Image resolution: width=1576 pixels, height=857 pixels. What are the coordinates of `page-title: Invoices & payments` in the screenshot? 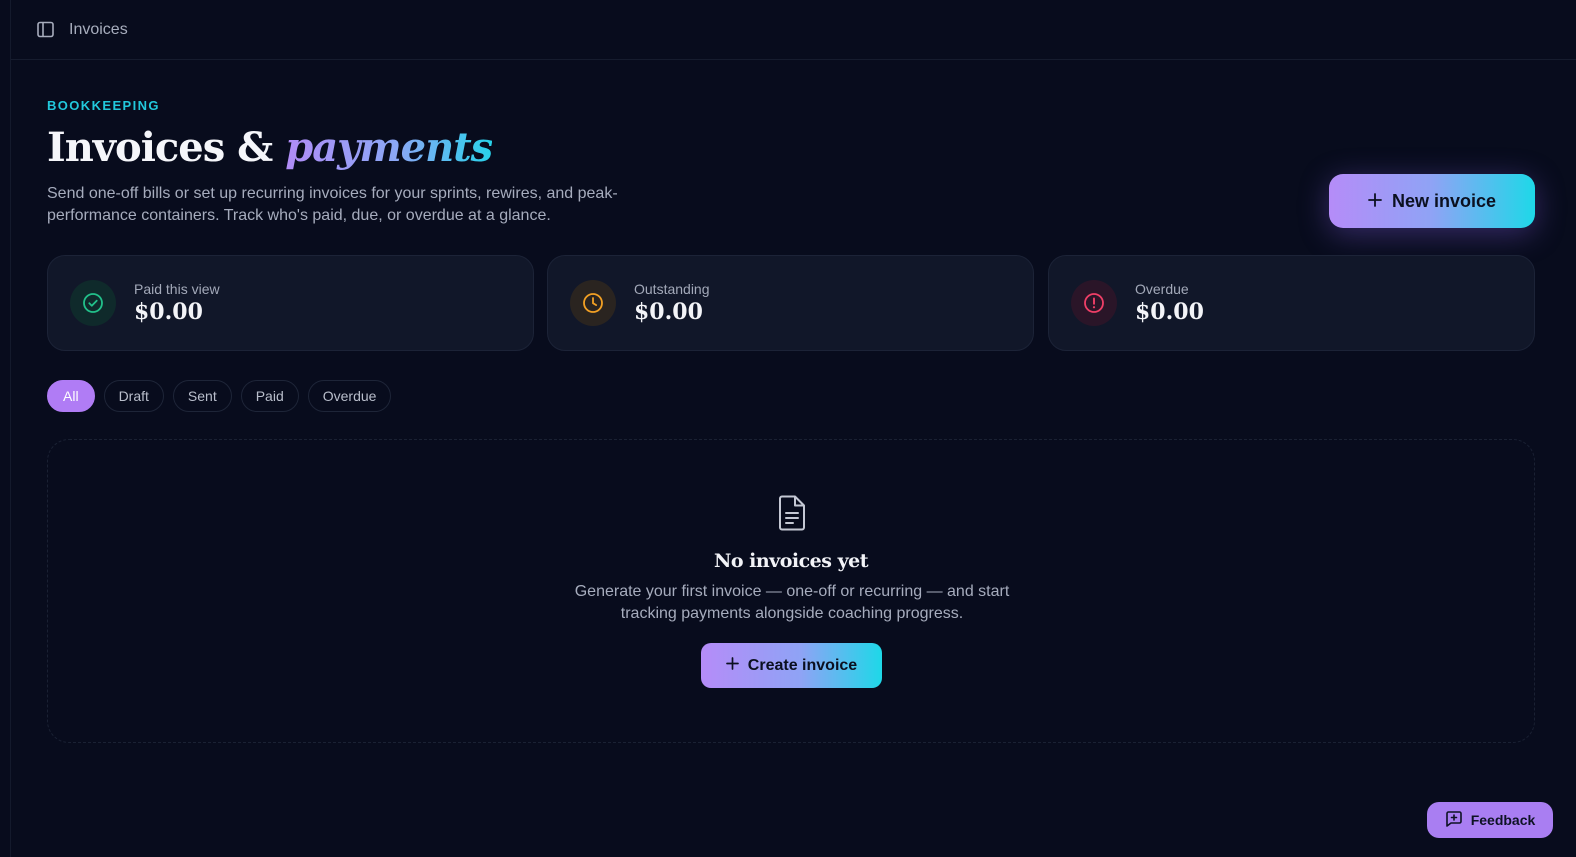 It's located at (270, 147).